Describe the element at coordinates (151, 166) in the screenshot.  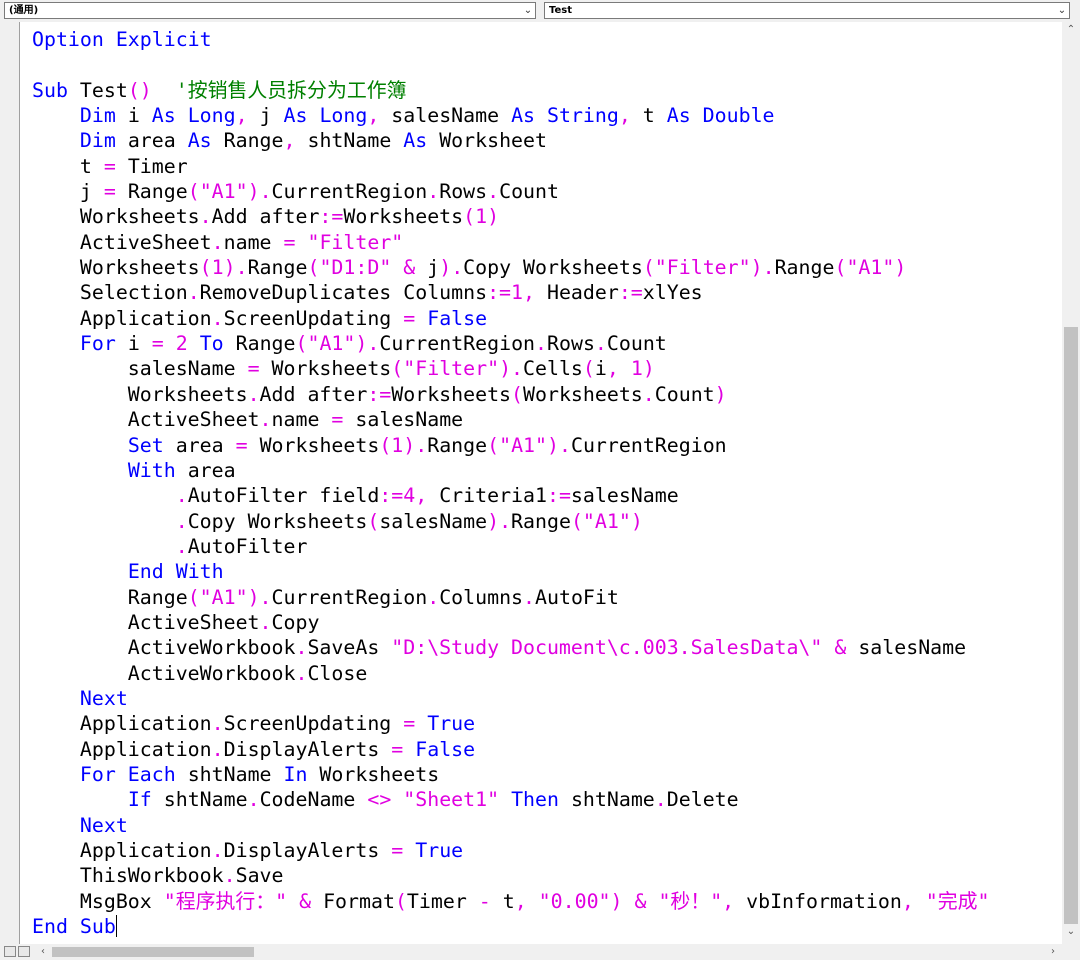
I see `code-token: Timer` at that location.